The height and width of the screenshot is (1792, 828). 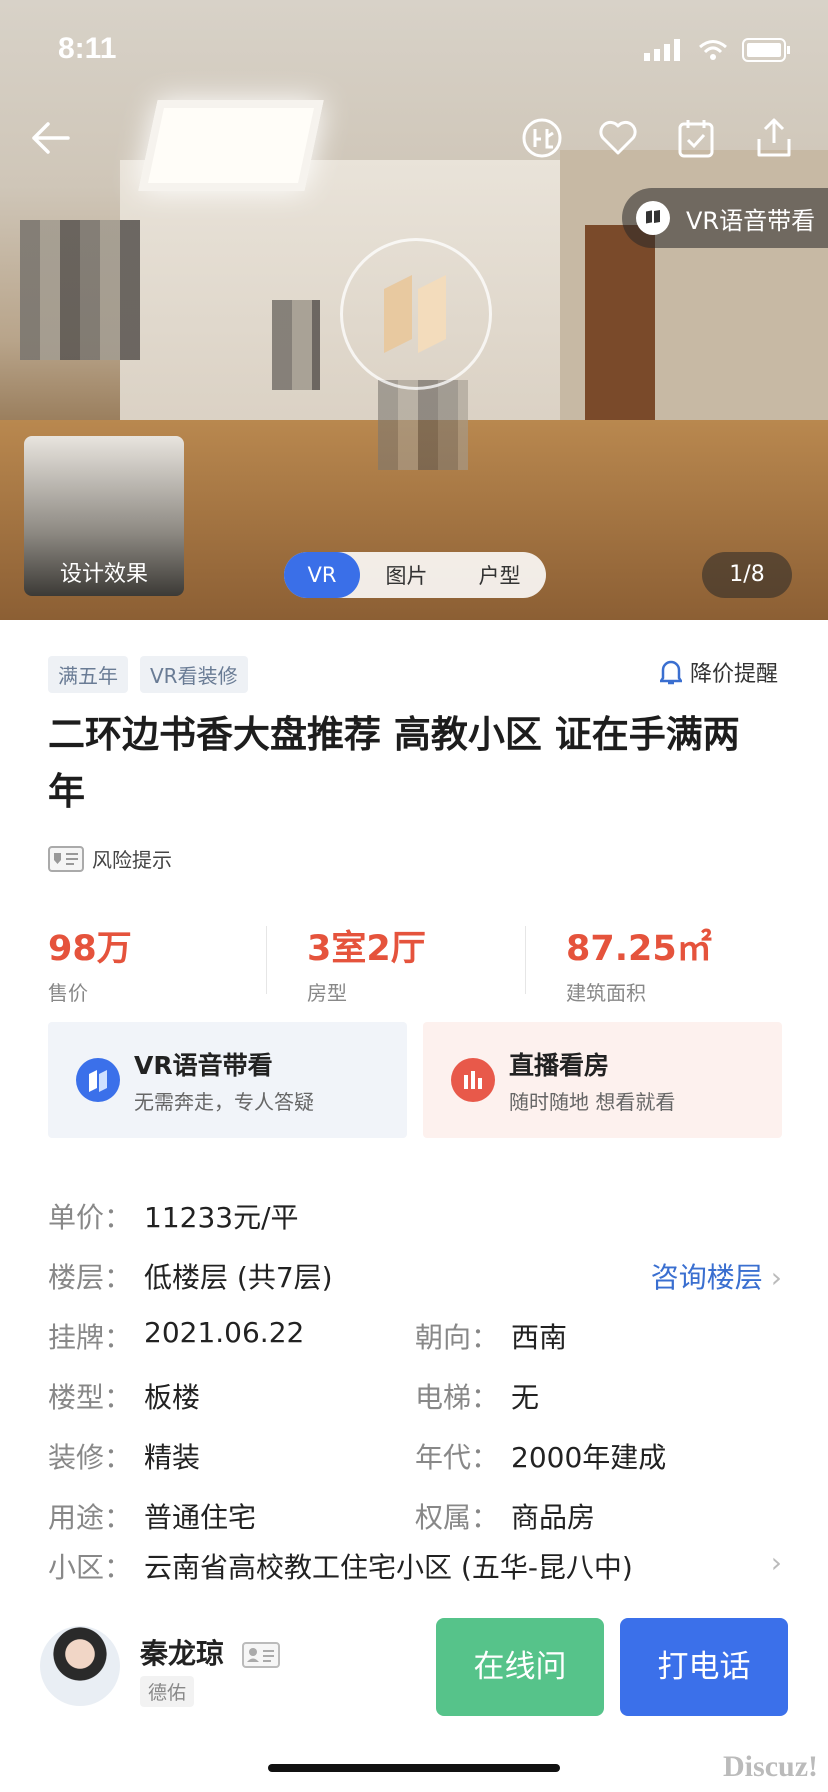 What do you see at coordinates (713, 50) in the screenshot?
I see `wifi-icon` at bounding box center [713, 50].